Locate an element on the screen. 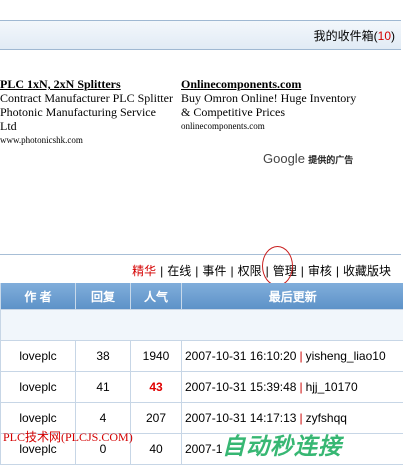  ad-url: www.photonicshk.com is located at coordinates (87, 140).